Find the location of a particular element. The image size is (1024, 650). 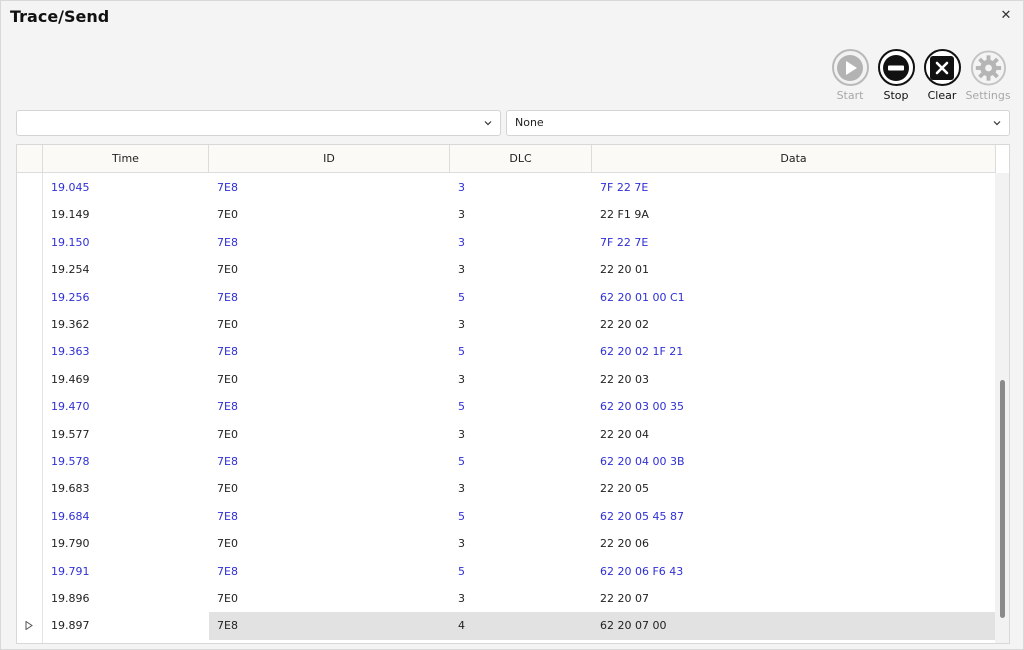

table-row: 19.045 7E8 3 7F 22 7E is located at coordinates (506, 187).